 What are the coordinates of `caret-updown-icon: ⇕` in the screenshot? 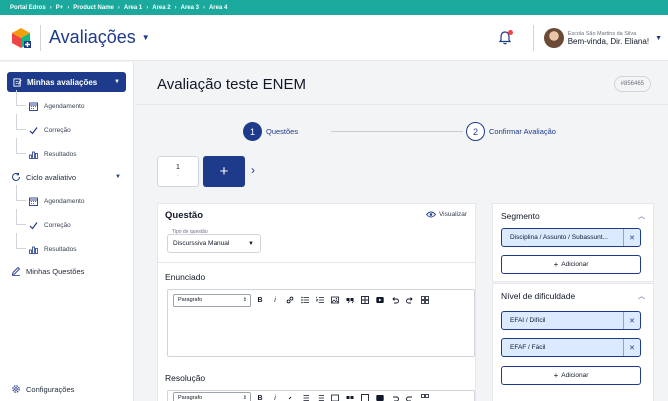 It's located at (244, 398).